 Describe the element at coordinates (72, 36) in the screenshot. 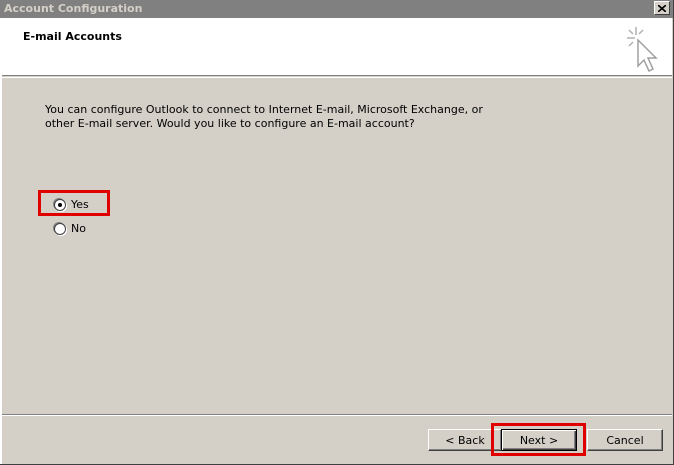

I see `page-title: E-mail Accounts` at that location.